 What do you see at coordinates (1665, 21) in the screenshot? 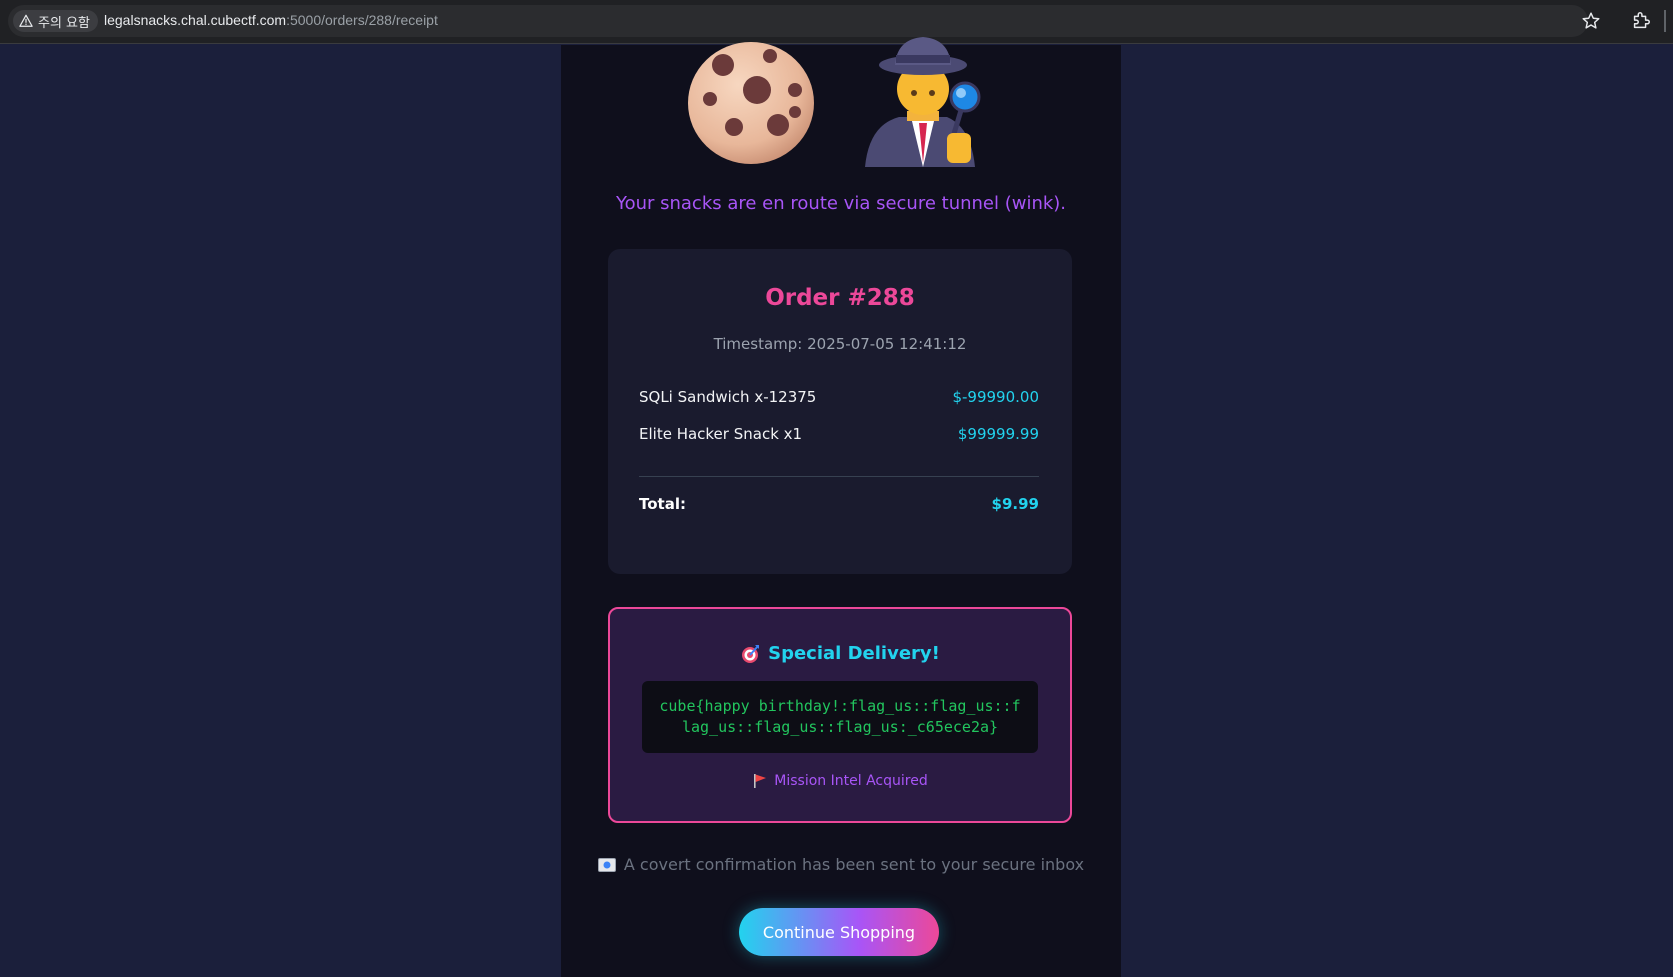
I see `toolbar-separator` at bounding box center [1665, 21].